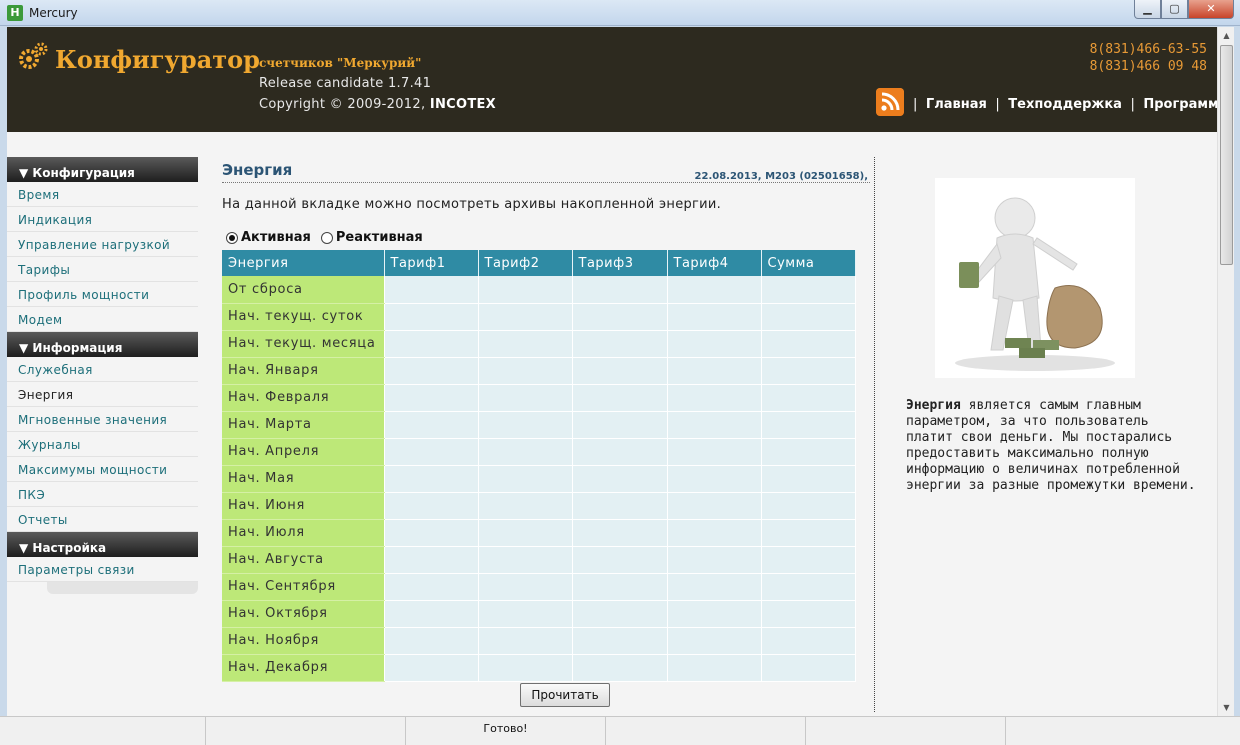  I want to click on scroll-down-arrow: ▼, so click(1226, 707).